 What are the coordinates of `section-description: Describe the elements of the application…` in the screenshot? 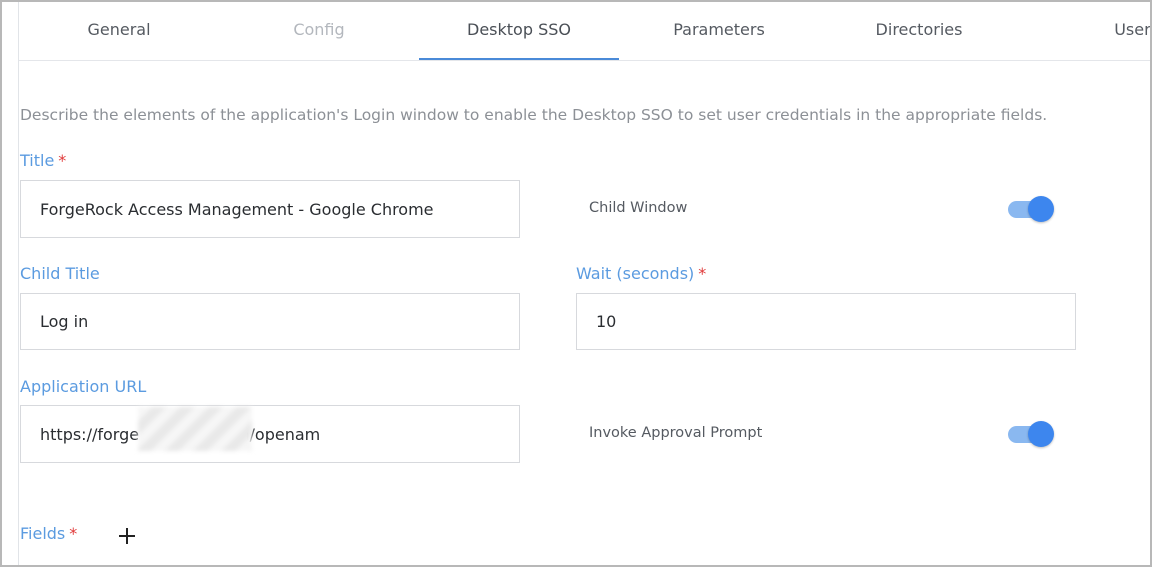 It's located at (534, 115).